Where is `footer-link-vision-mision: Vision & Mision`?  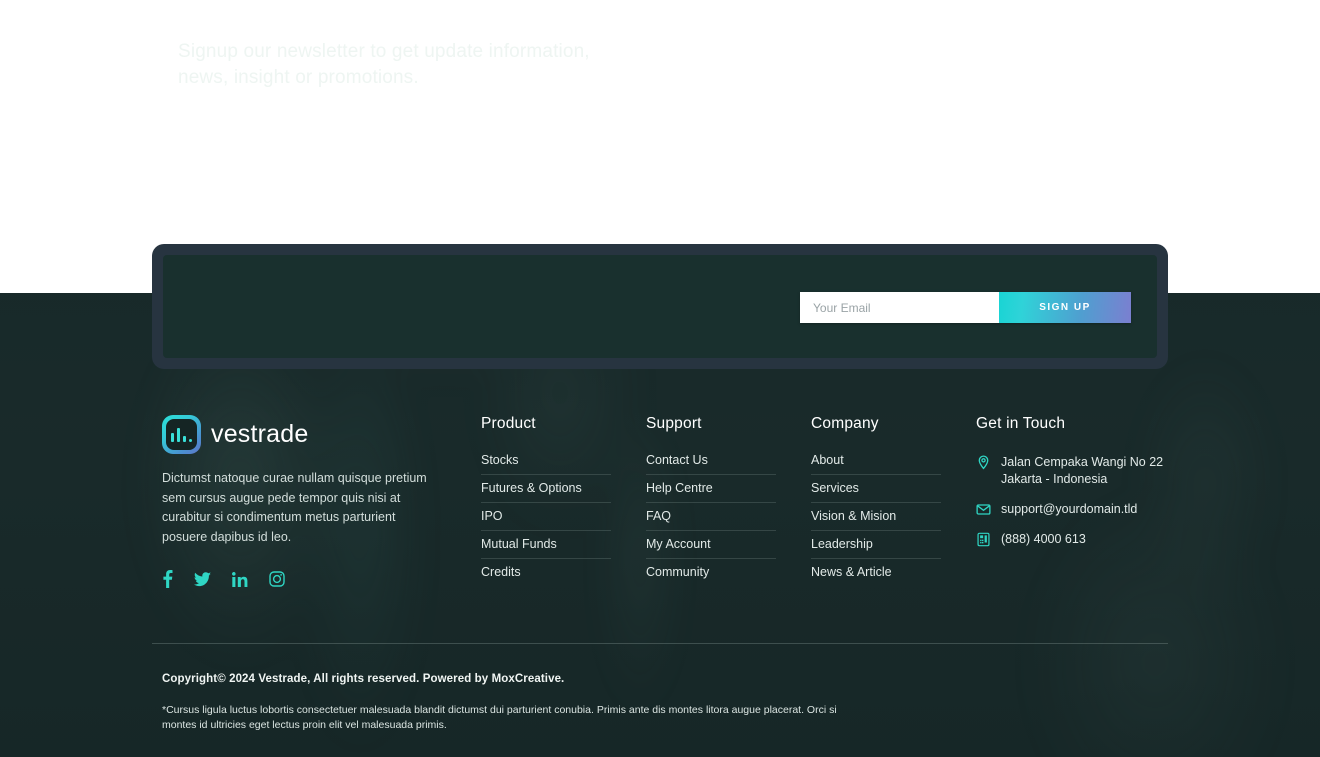 footer-link-vision-mision: Vision & Mision is located at coordinates (876, 516).